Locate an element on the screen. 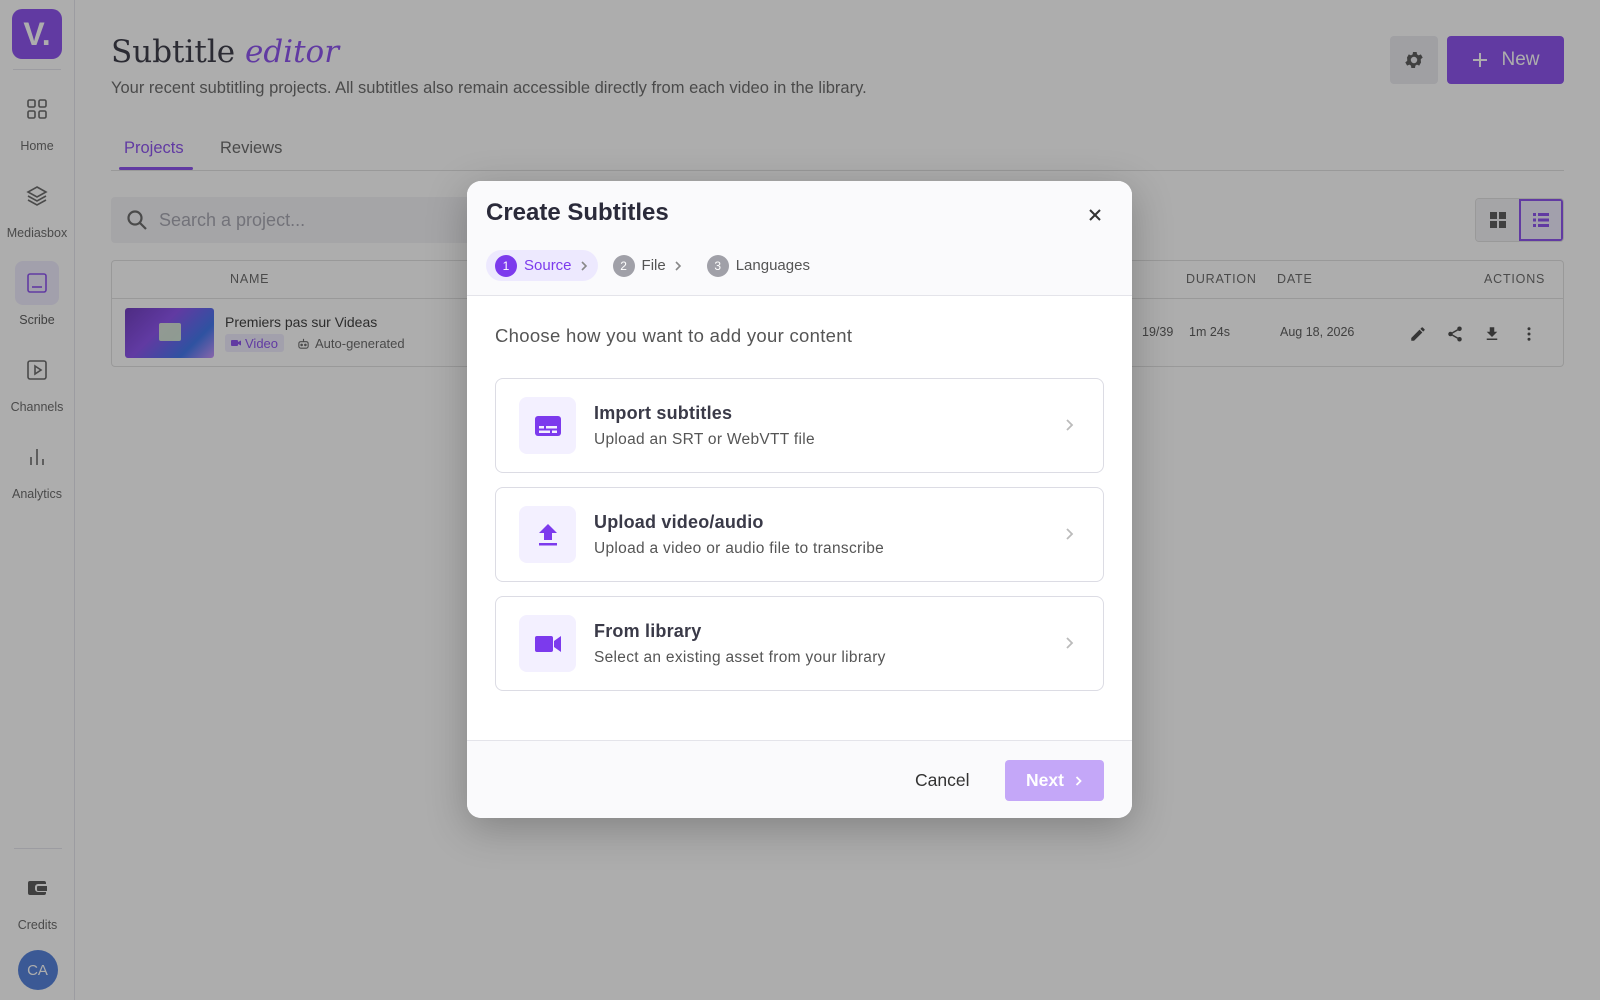  stepper: 1 Source 2 File 3 Languages is located at coordinates (652, 265).